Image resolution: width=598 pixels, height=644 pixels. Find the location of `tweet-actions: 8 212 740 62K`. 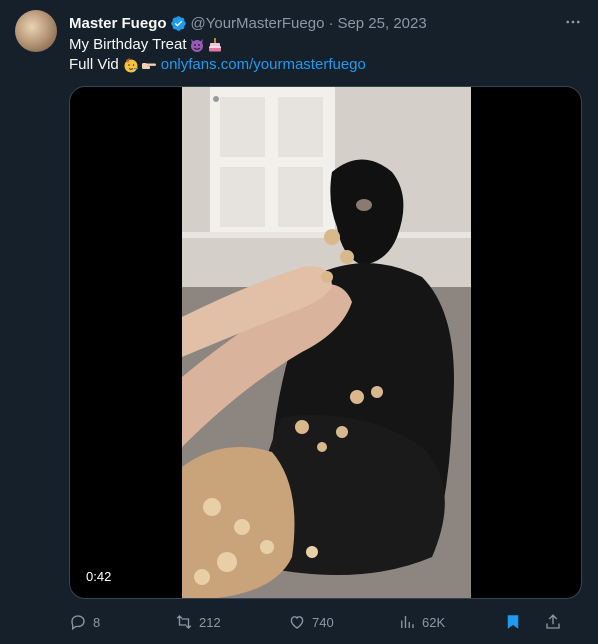

tweet-actions: 8 212 740 62K is located at coordinates (326, 622).